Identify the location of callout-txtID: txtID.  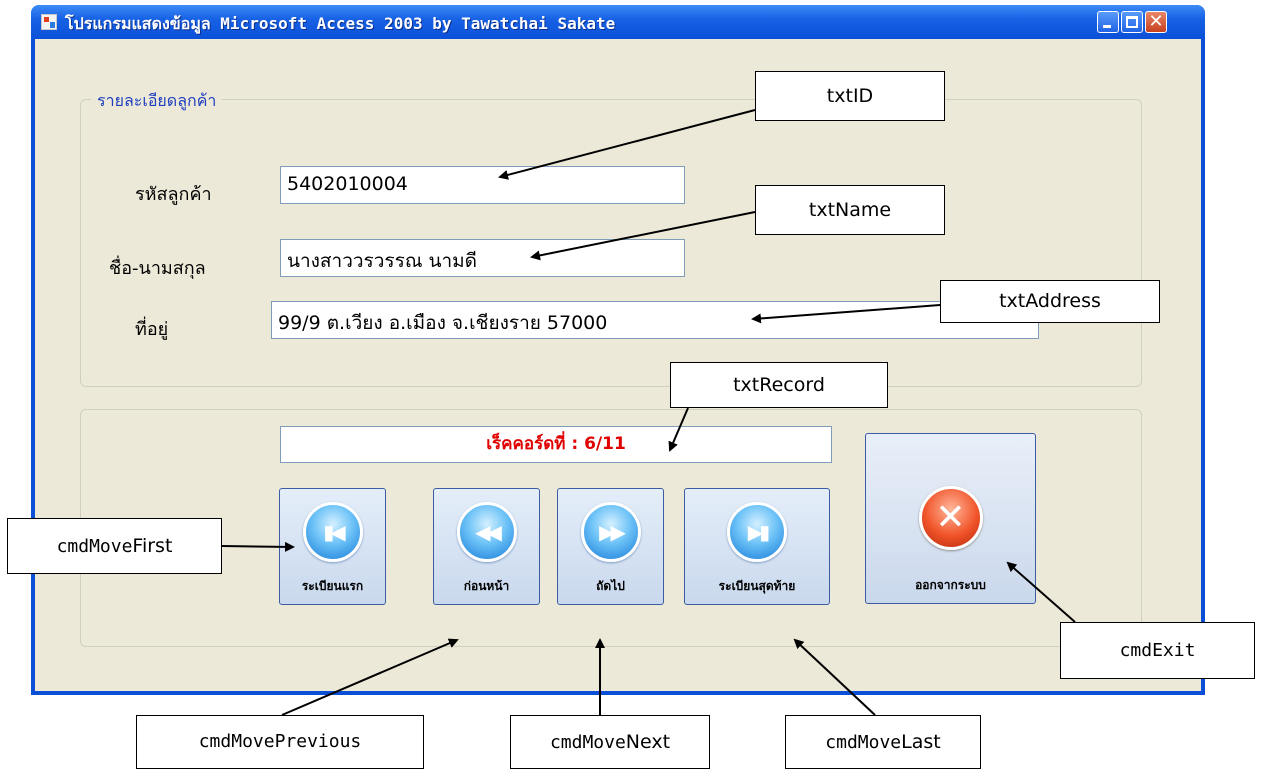
(850, 96).